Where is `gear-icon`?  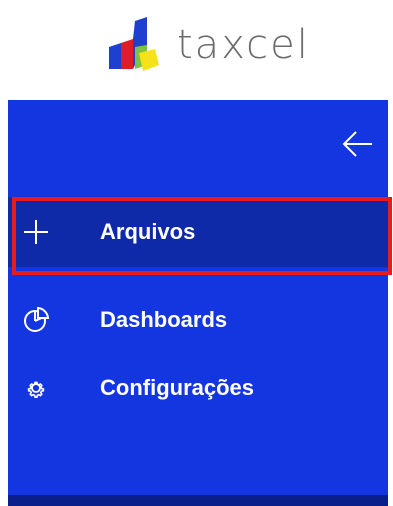 gear-icon is located at coordinates (36, 390).